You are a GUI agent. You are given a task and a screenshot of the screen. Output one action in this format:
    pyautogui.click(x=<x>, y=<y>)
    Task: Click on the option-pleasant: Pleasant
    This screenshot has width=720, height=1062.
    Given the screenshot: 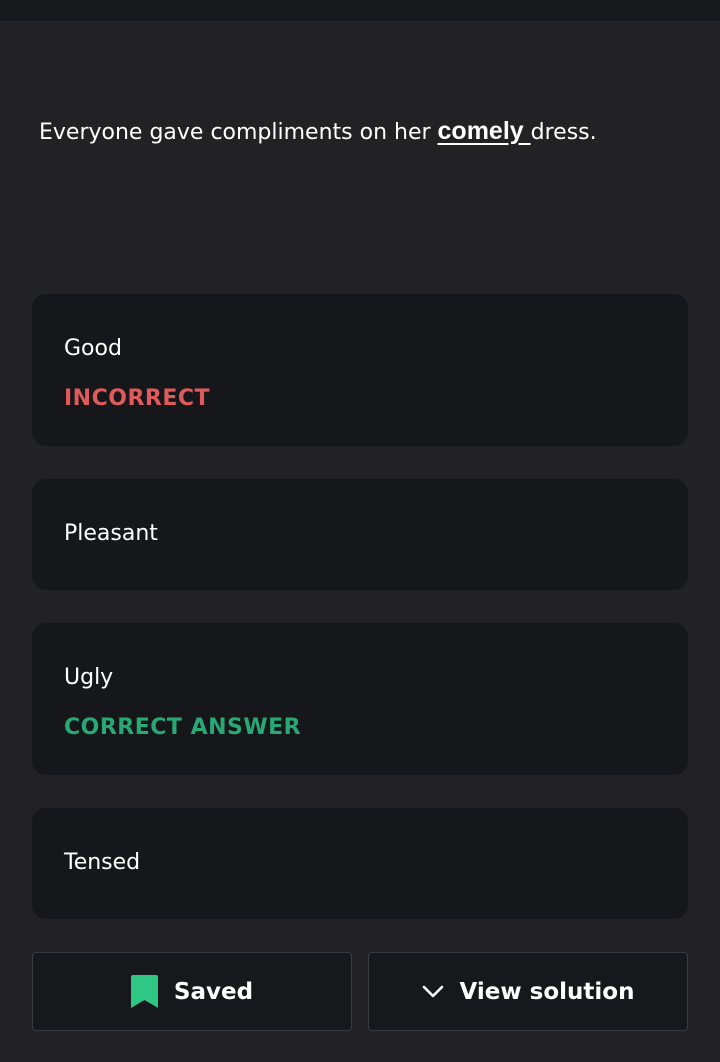 What is the action you would take?
    pyautogui.click(x=360, y=534)
    